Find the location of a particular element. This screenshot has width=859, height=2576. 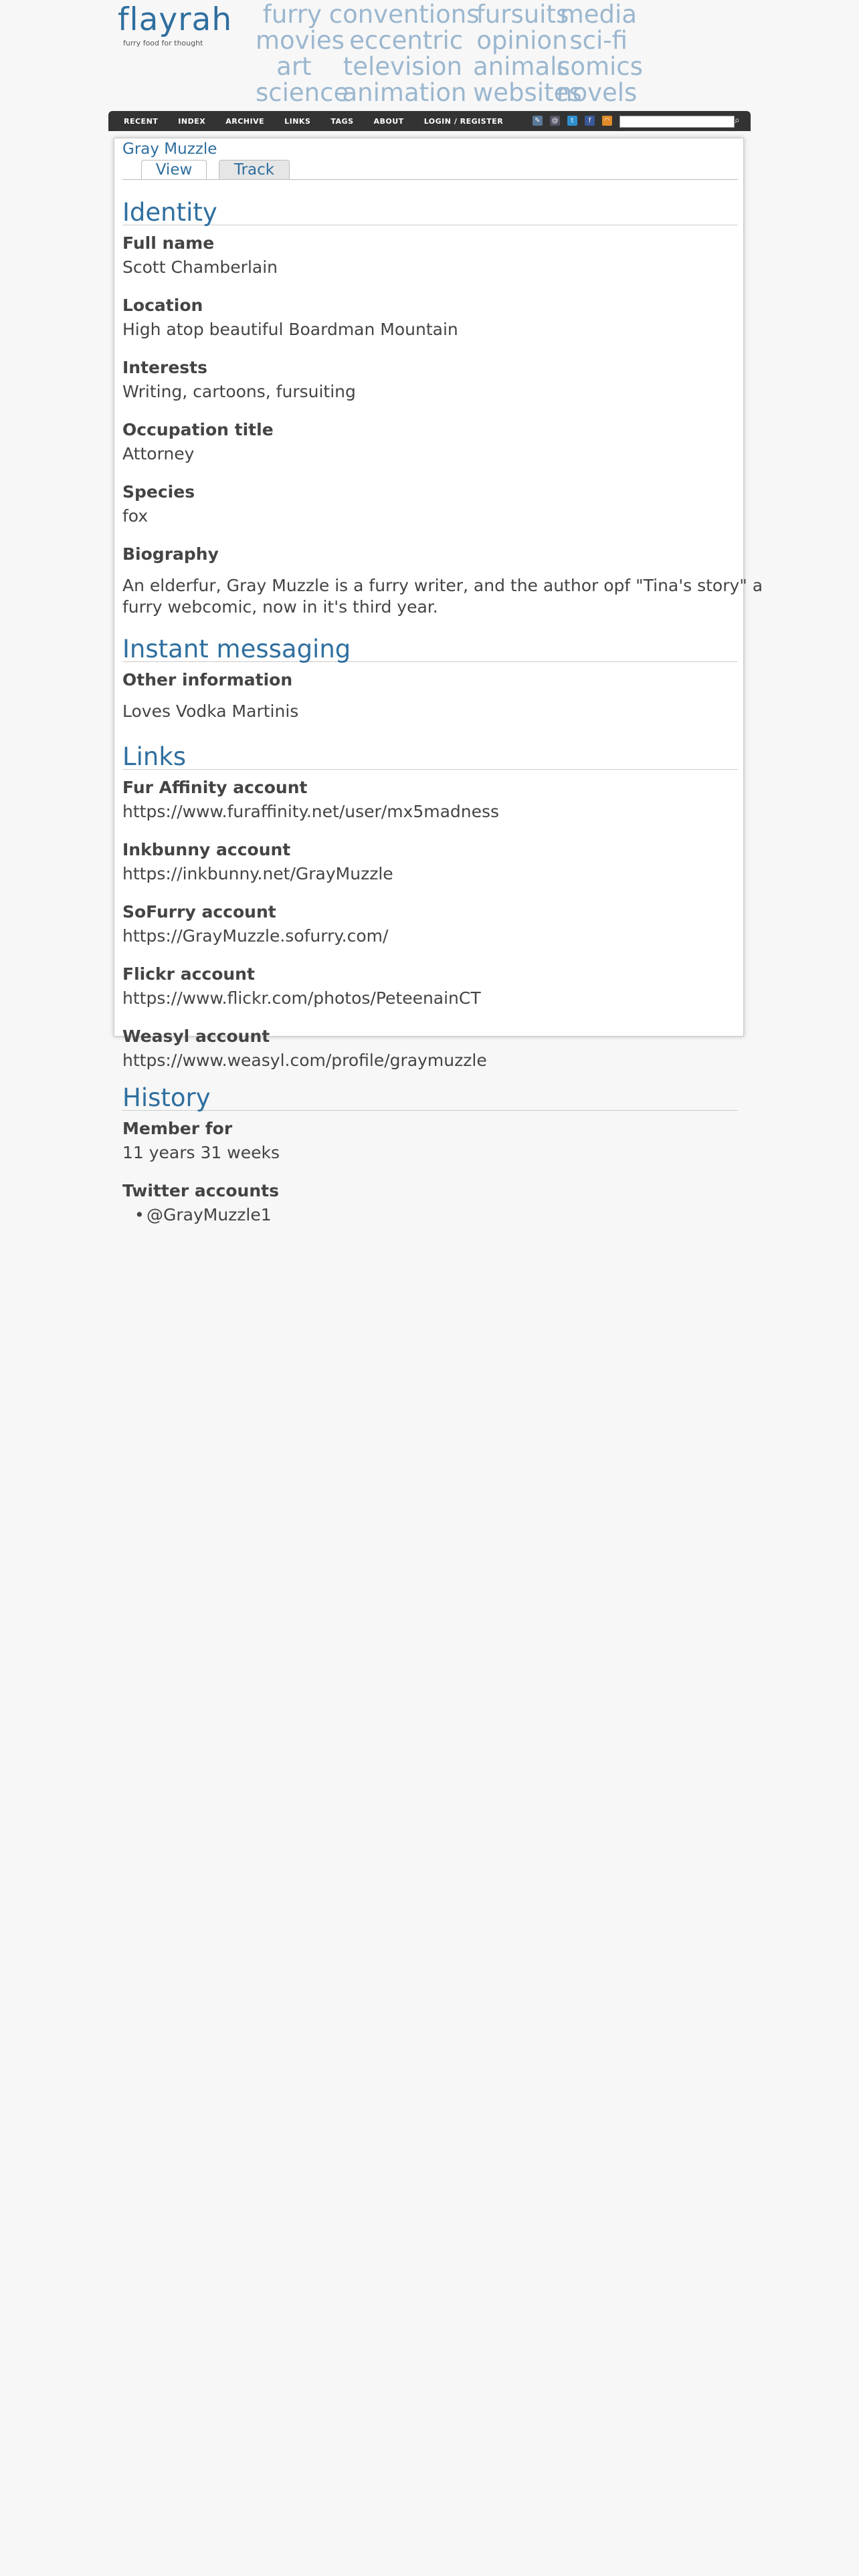

topic-link: movies is located at coordinates (300, 40).